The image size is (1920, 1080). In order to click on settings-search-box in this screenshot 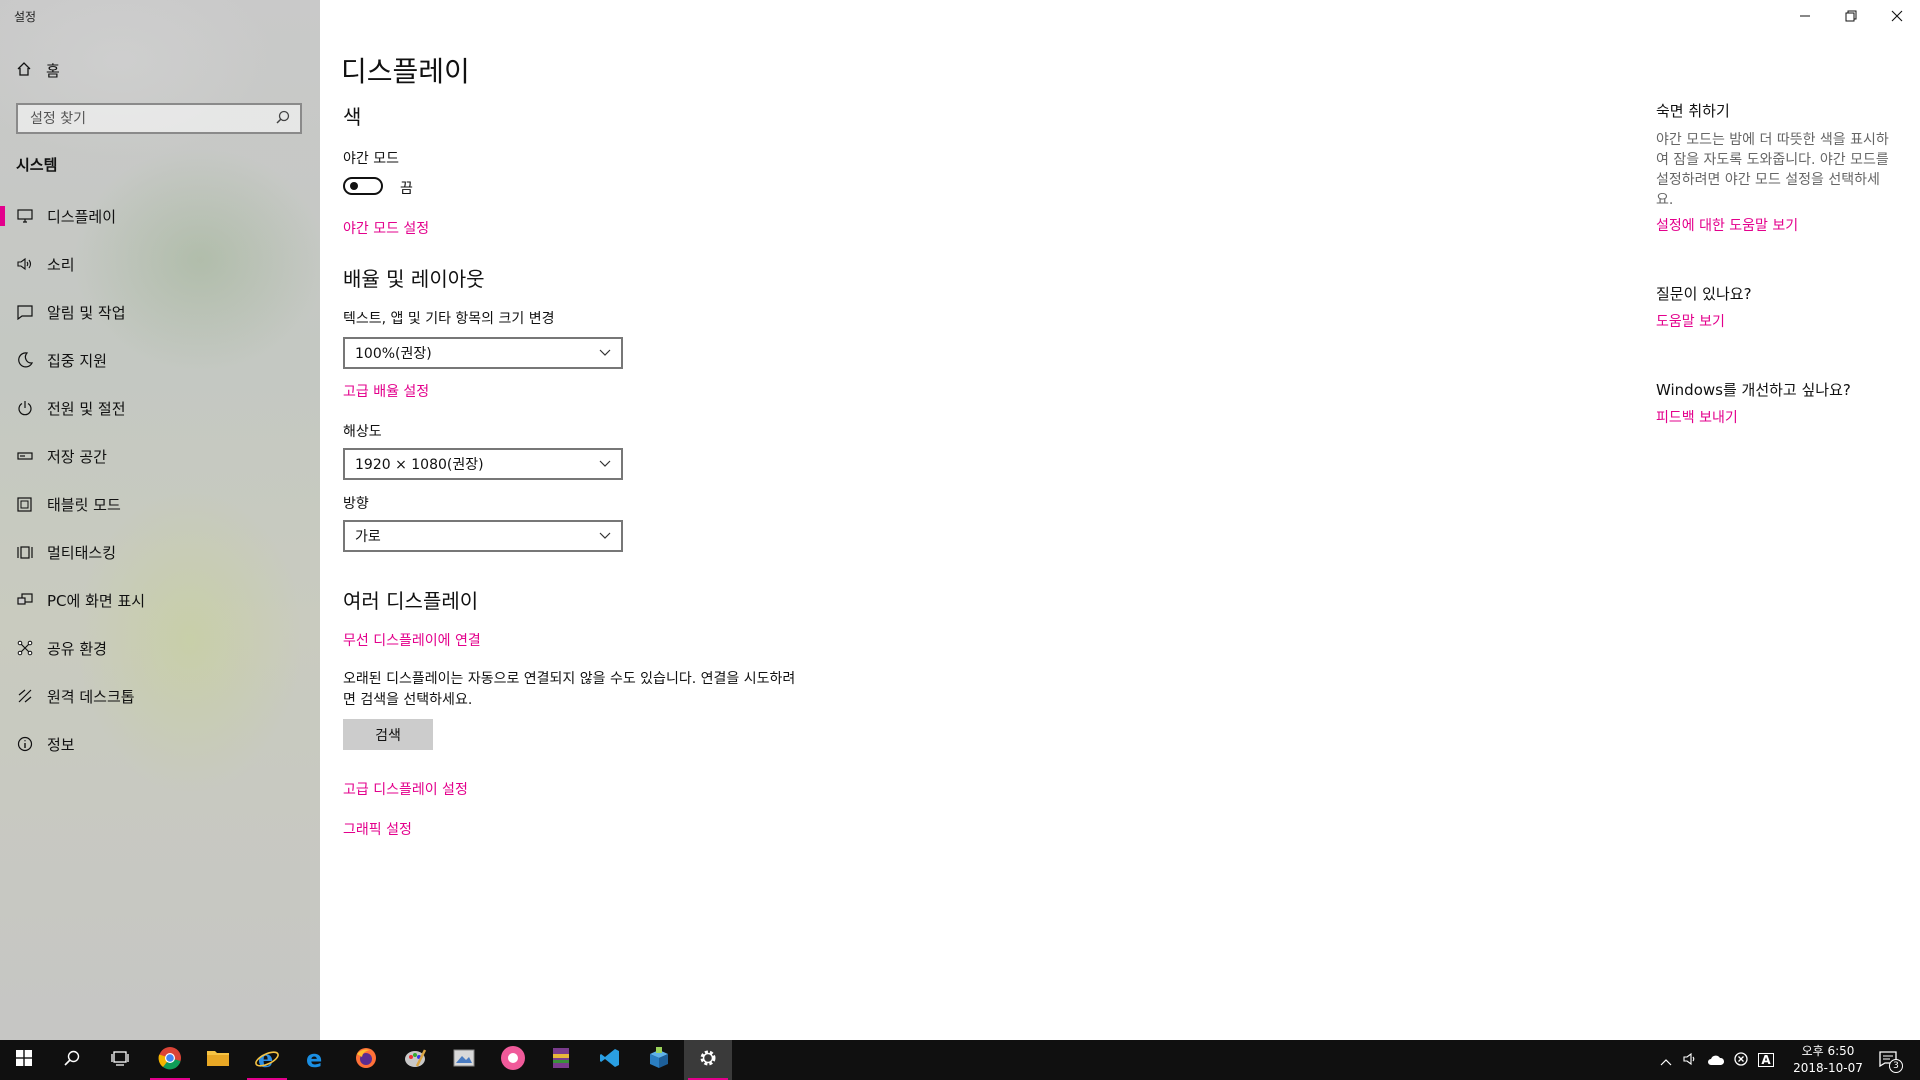, I will do `click(159, 118)`.